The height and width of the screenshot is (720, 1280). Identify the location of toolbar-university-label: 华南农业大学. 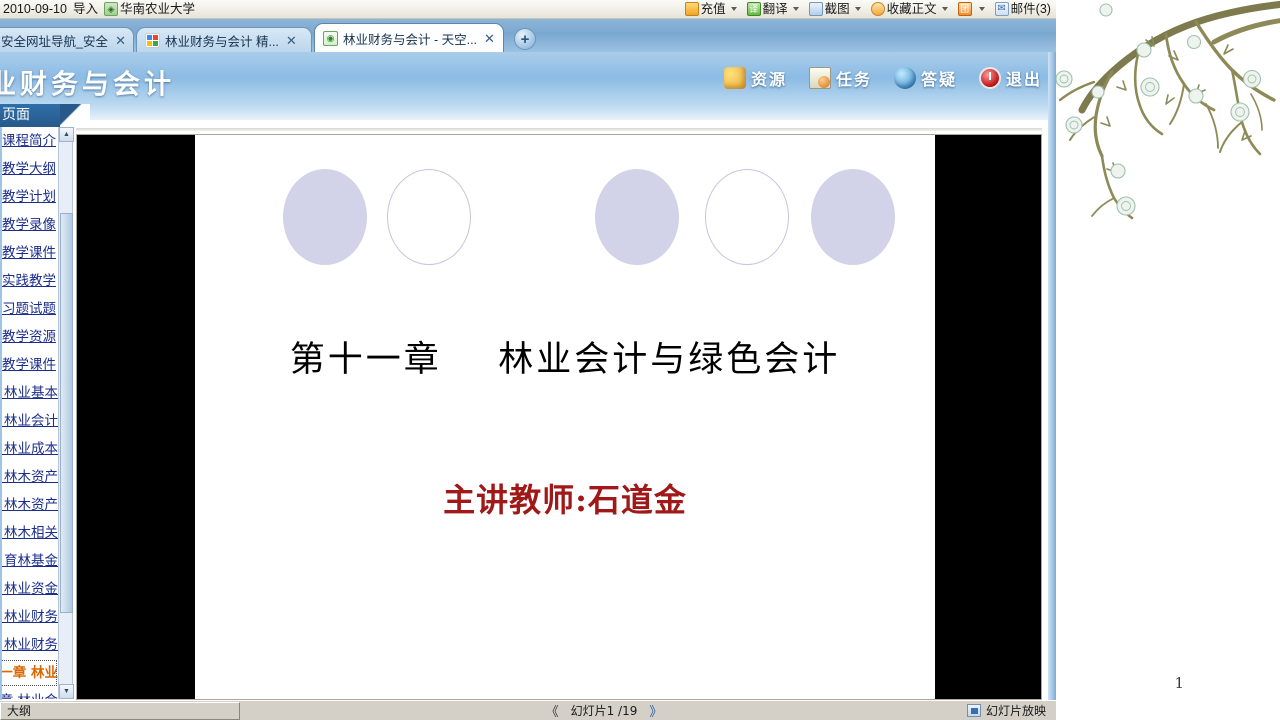
(157, 8).